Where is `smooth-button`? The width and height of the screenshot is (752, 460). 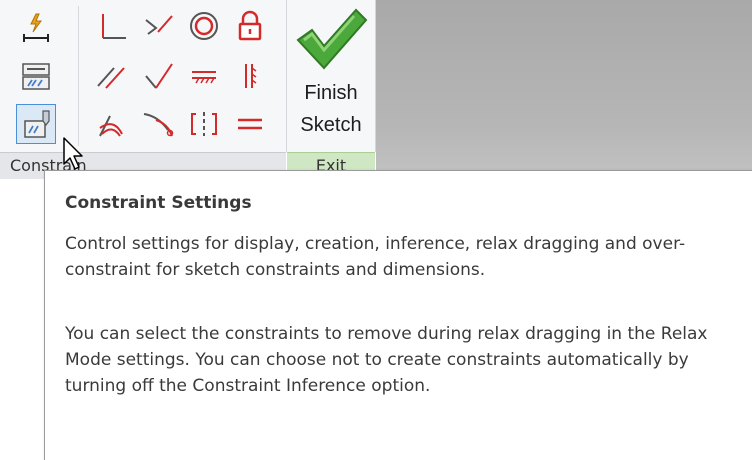 smooth-button is located at coordinates (112, 124).